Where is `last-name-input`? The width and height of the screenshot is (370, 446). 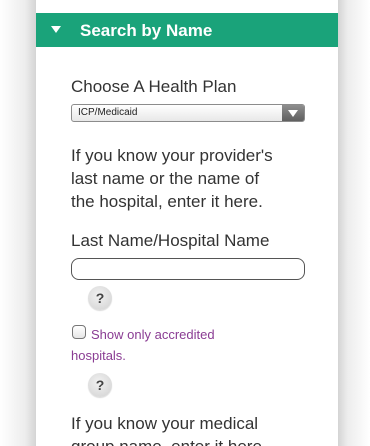 last-name-input is located at coordinates (188, 269).